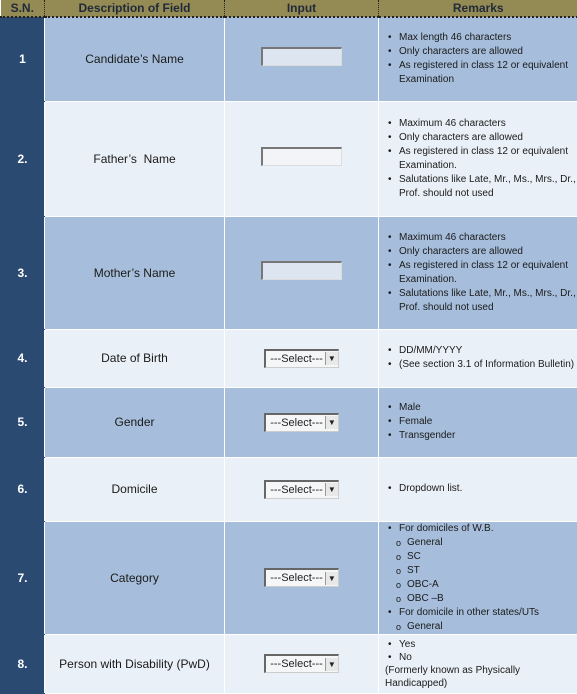 The height and width of the screenshot is (694, 577). Describe the element at coordinates (478, 8) in the screenshot. I see `header-remarks: Remarks` at that location.